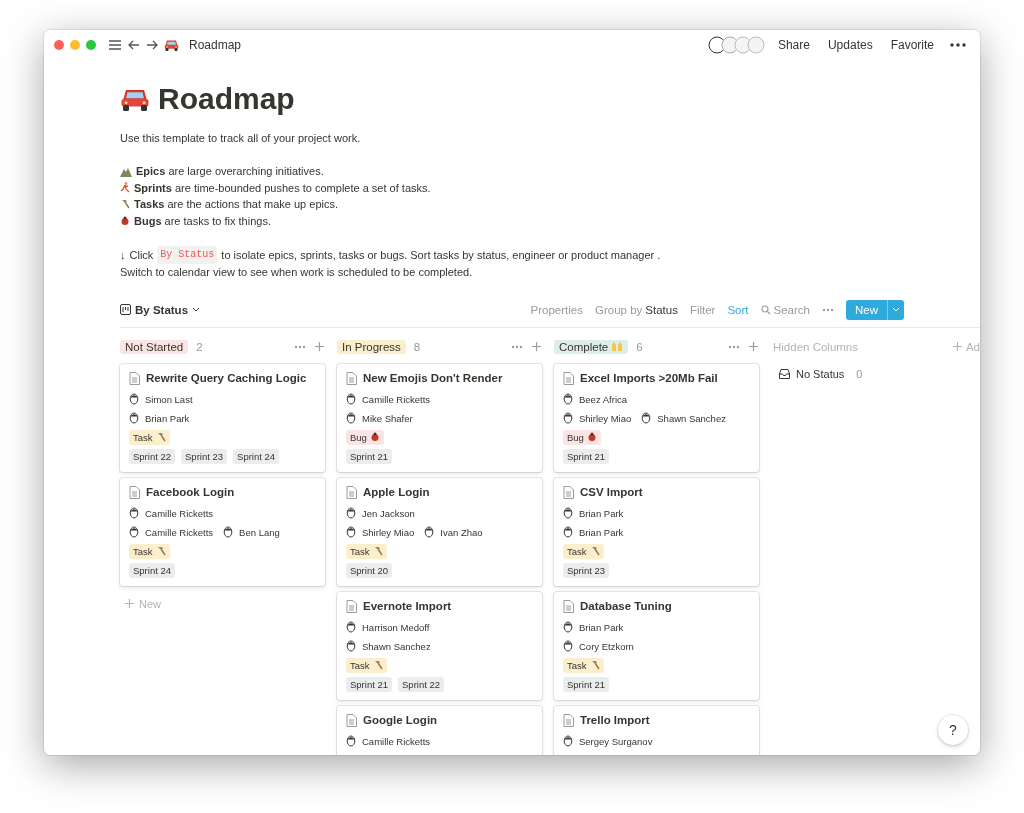  I want to click on card-title: New Emojis Don't Render, so click(433, 378).